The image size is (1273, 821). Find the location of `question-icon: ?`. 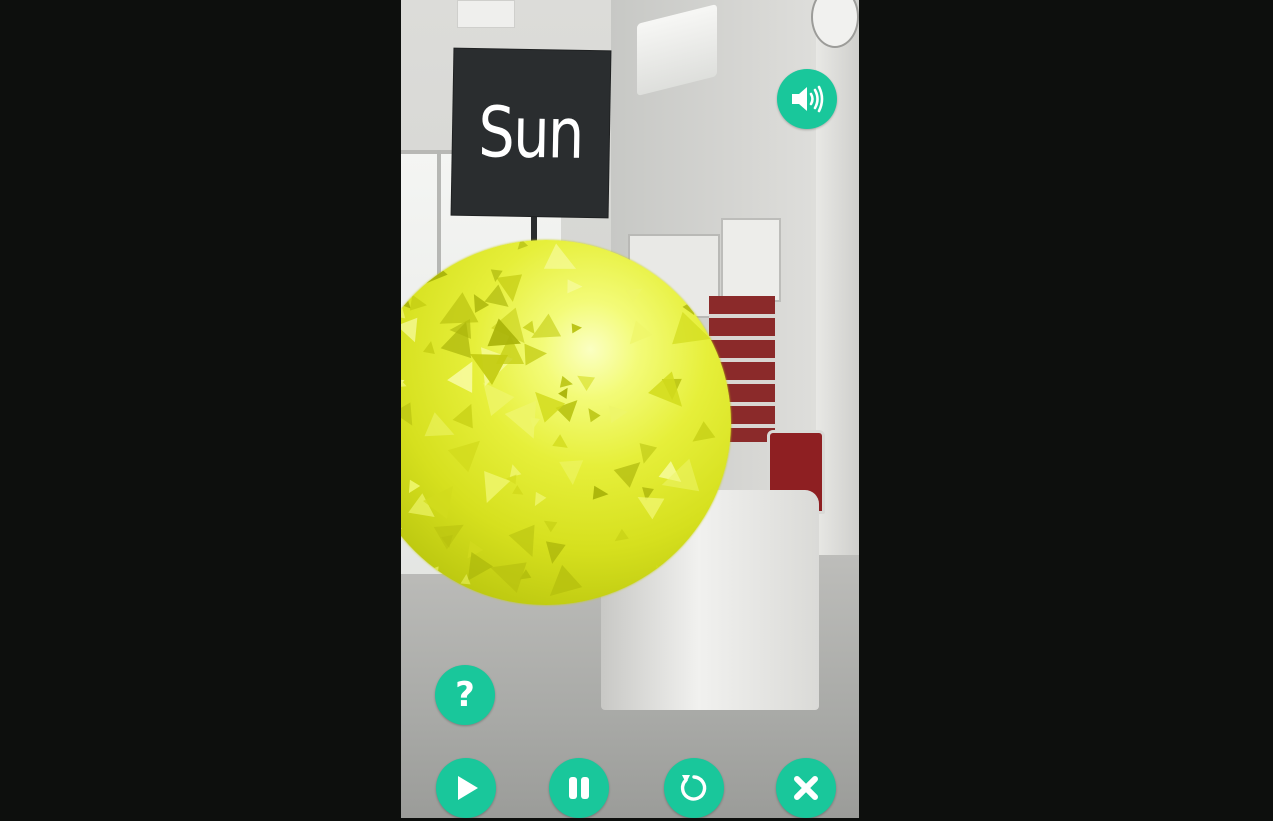

question-icon: ? is located at coordinates (465, 695).